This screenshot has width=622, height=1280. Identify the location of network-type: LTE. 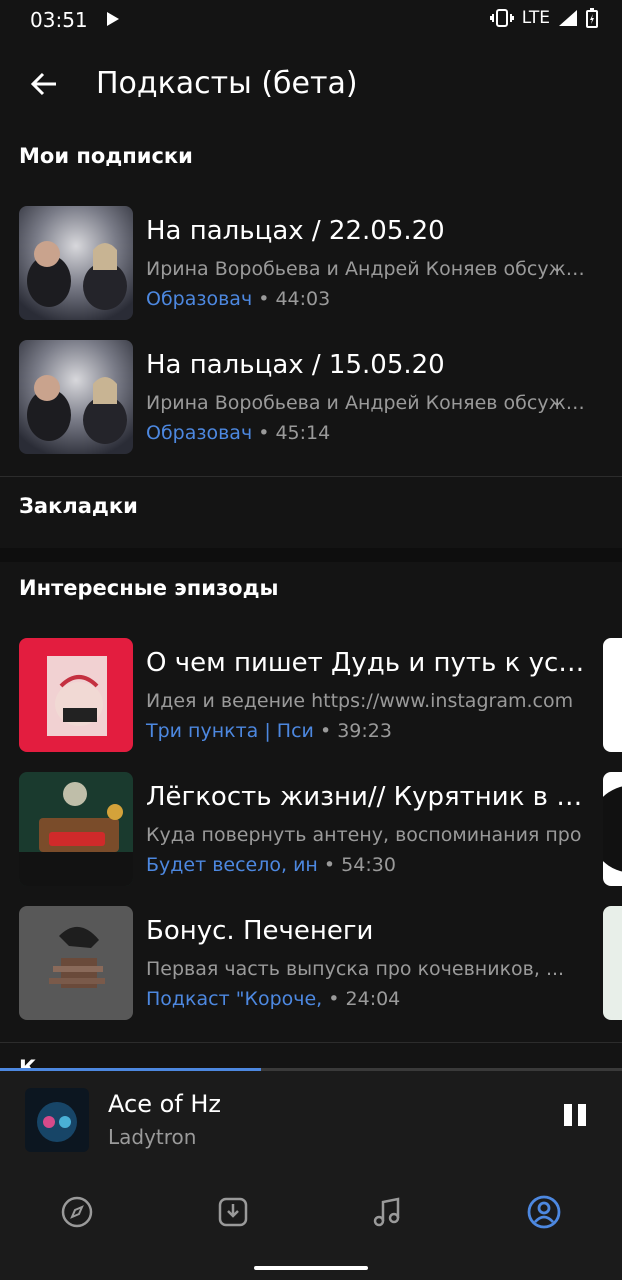
(535, 18).